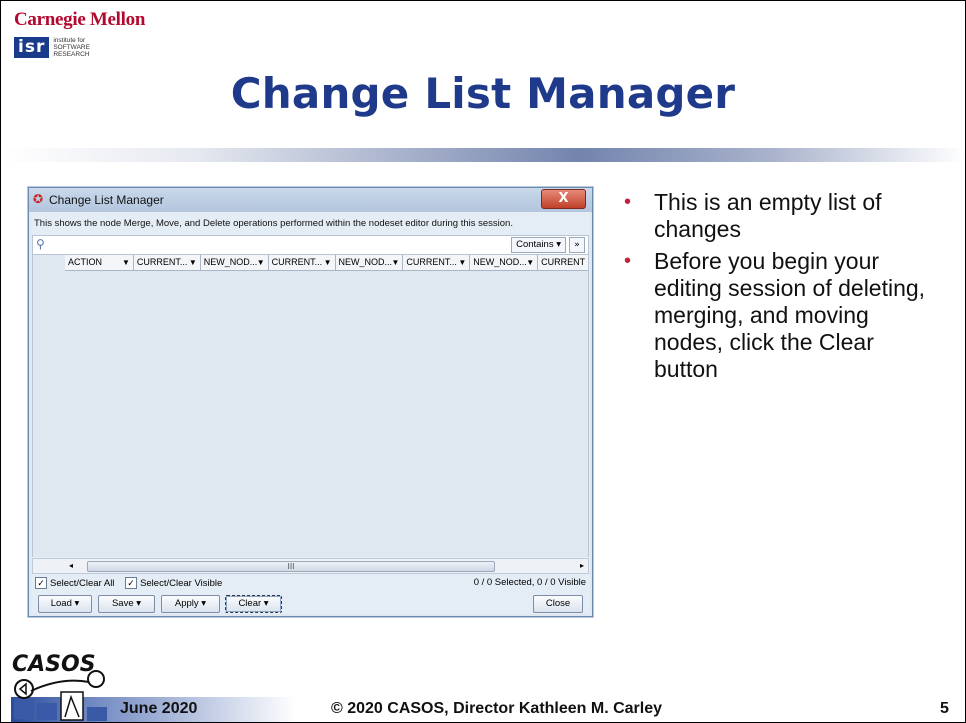 This screenshot has width=966, height=723. What do you see at coordinates (71, 566) in the screenshot?
I see `scroll-left-icon: ◂` at bounding box center [71, 566].